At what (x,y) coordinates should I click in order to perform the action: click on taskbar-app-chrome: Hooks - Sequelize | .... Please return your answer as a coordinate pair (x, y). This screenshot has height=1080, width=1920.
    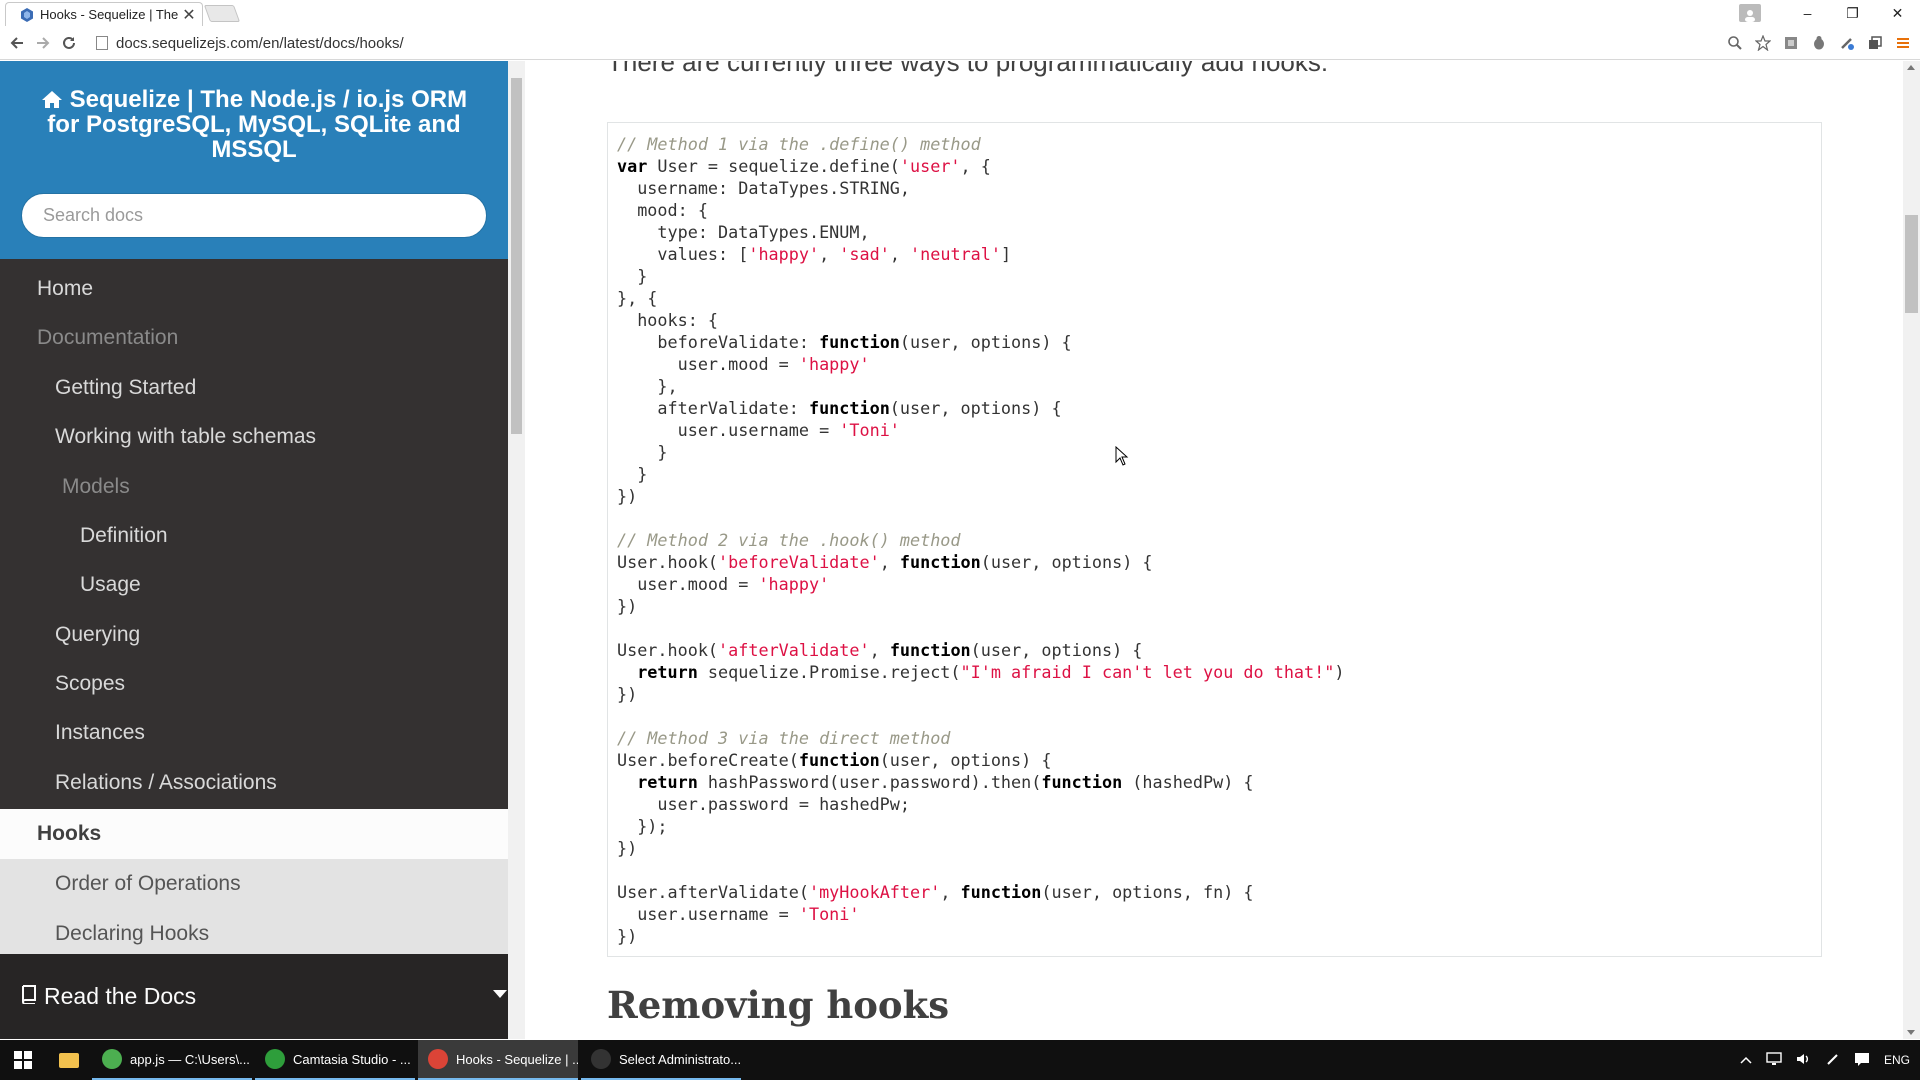
    Looking at the image, I should click on (498, 1060).